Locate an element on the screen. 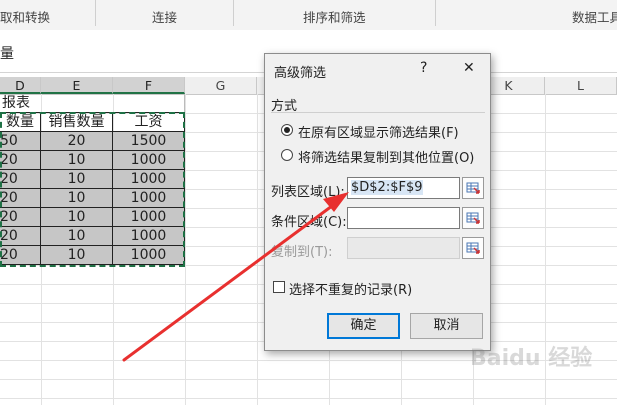 The image size is (617, 405). list-range-label: 列表区域(L): is located at coordinates (308, 192).